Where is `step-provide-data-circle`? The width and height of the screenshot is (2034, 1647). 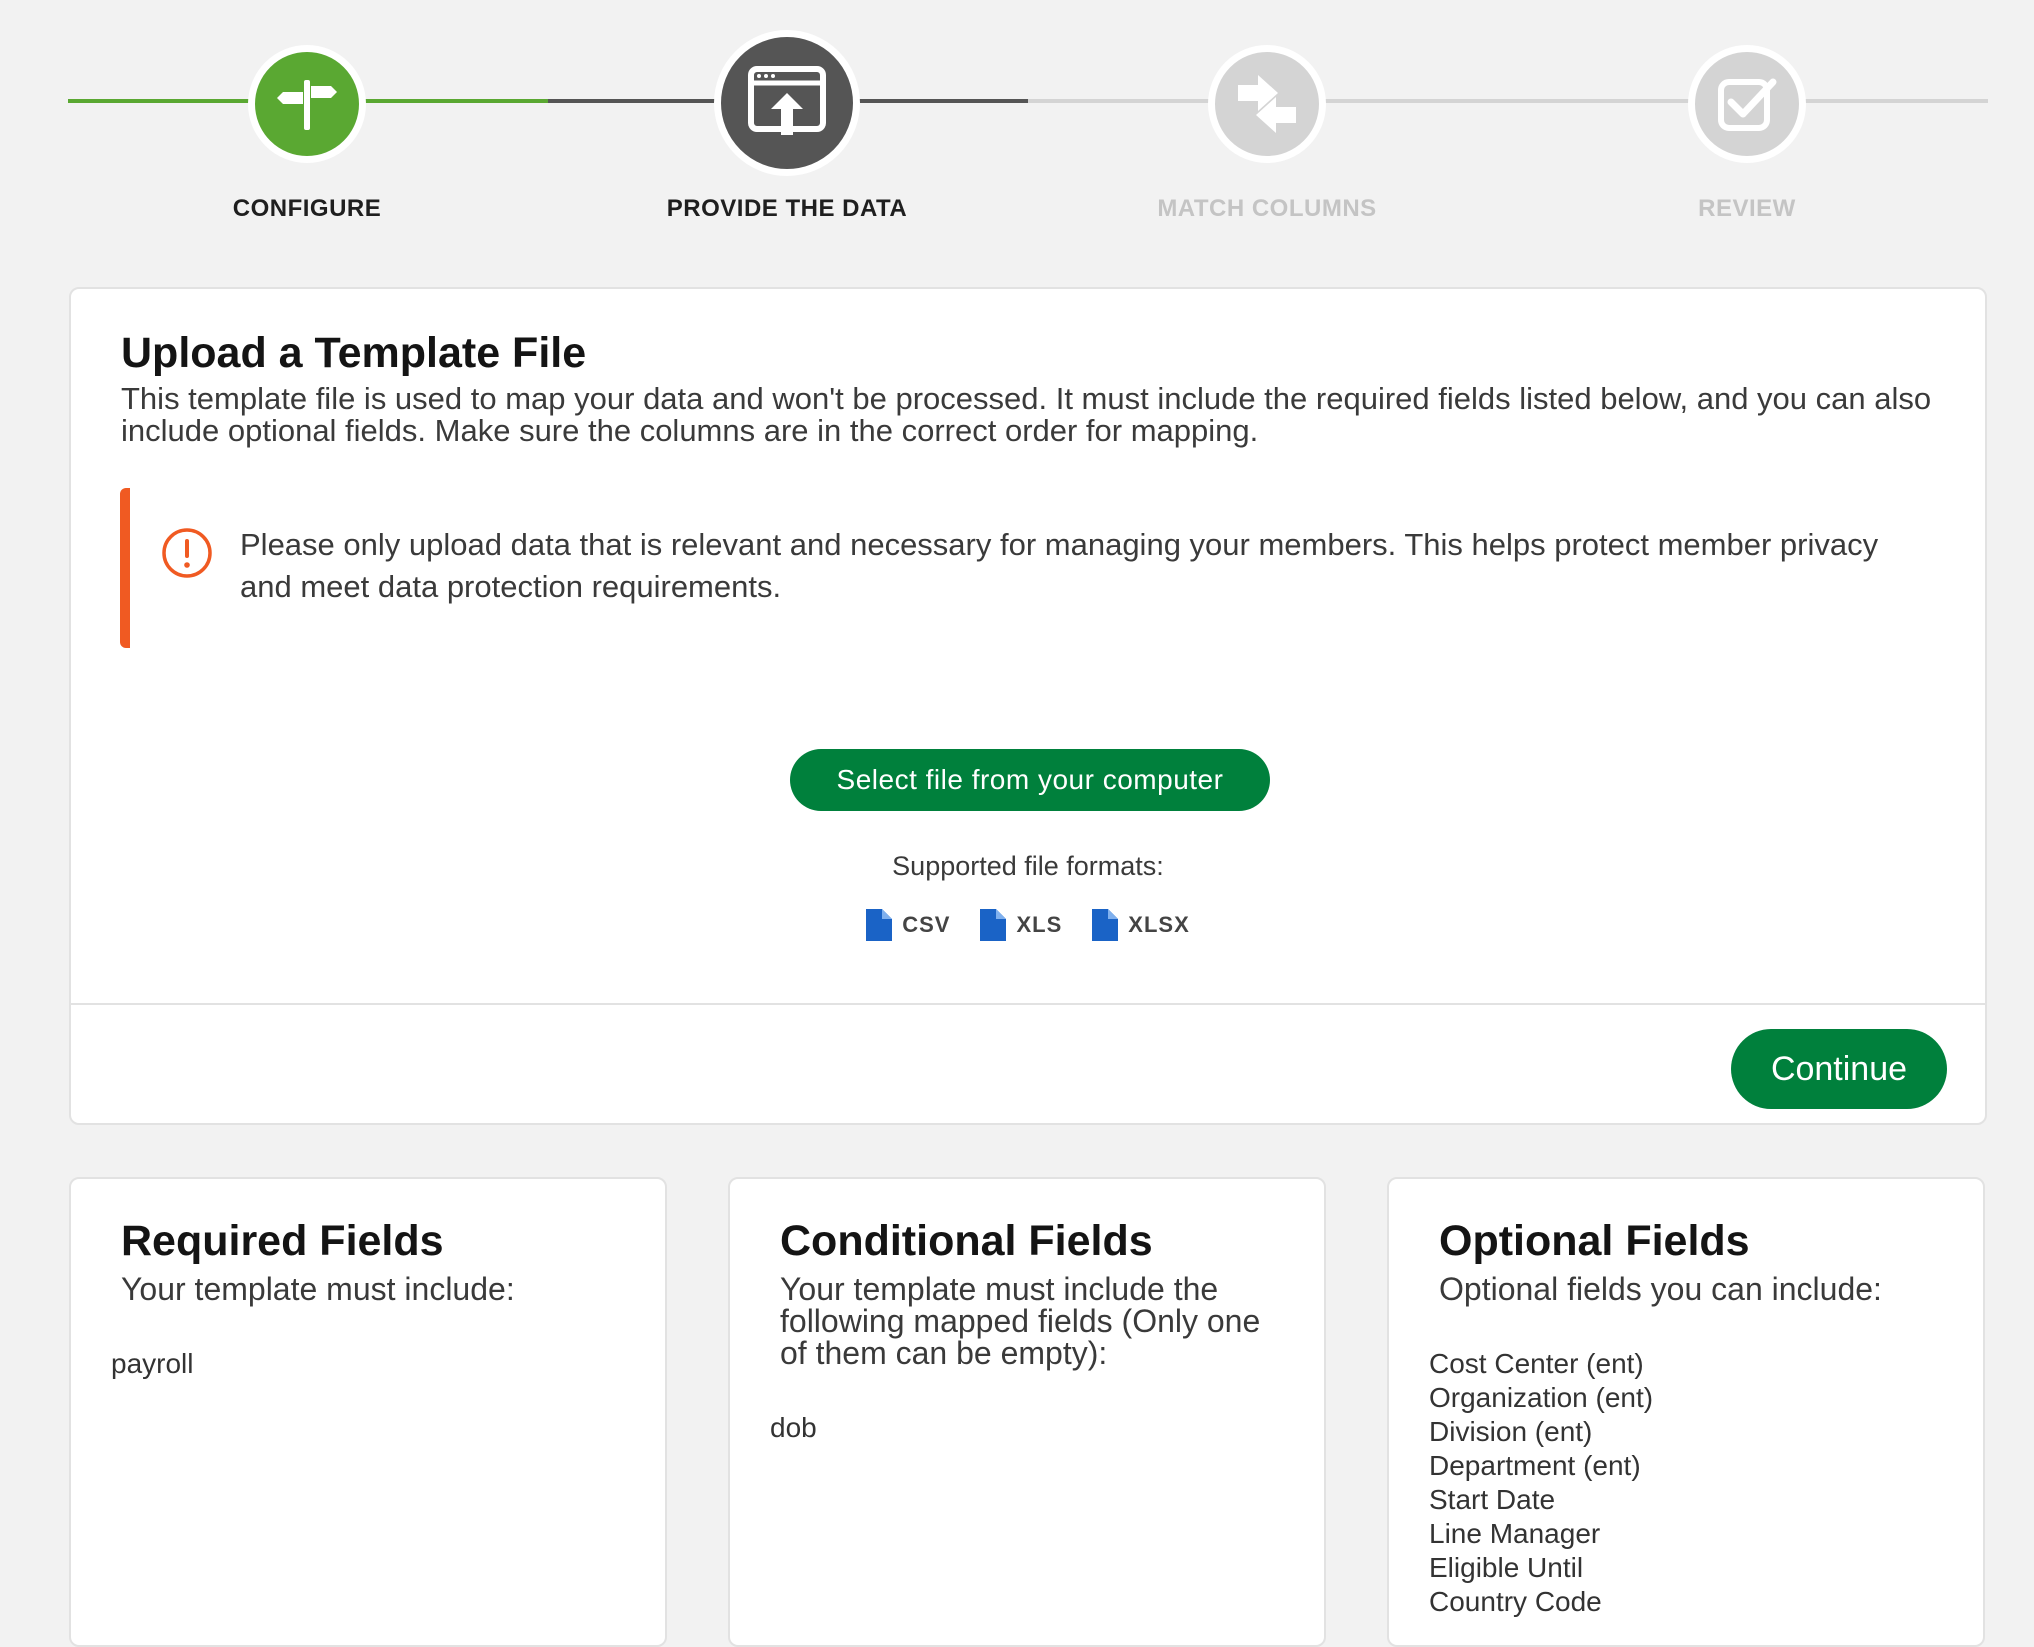 step-provide-data-circle is located at coordinates (787, 103).